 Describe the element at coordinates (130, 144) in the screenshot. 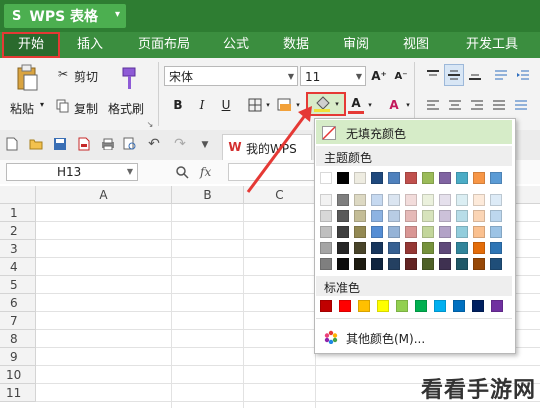

I see `print-preview-icon` at that location.